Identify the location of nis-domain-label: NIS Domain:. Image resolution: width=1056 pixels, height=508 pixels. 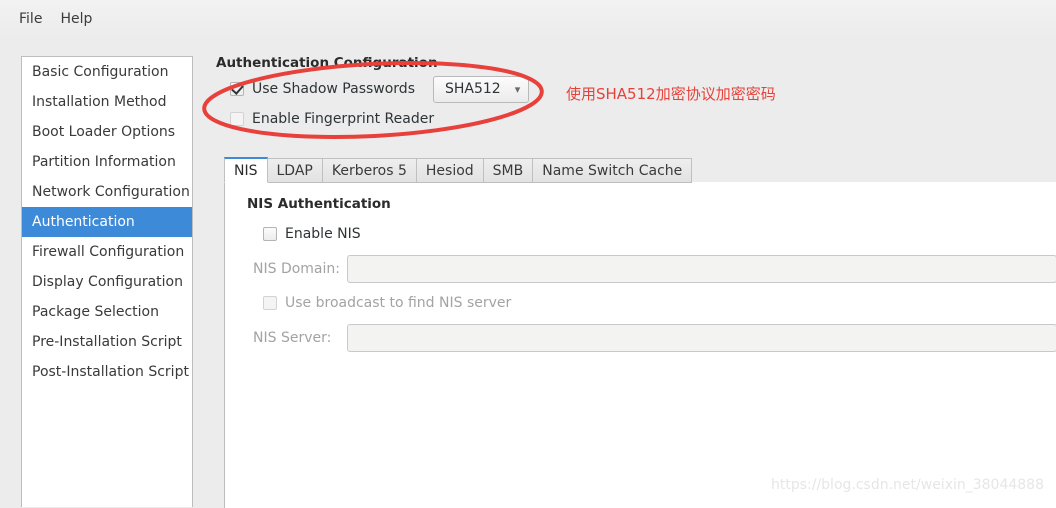
(296, 269).